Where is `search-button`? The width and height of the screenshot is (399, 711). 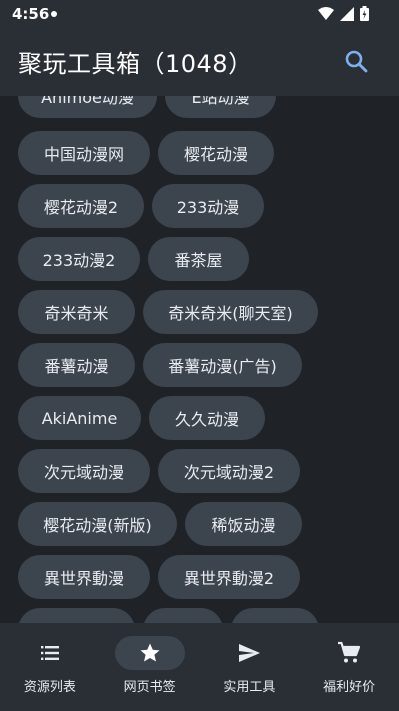 search-button is located at coordinates (357, 62).